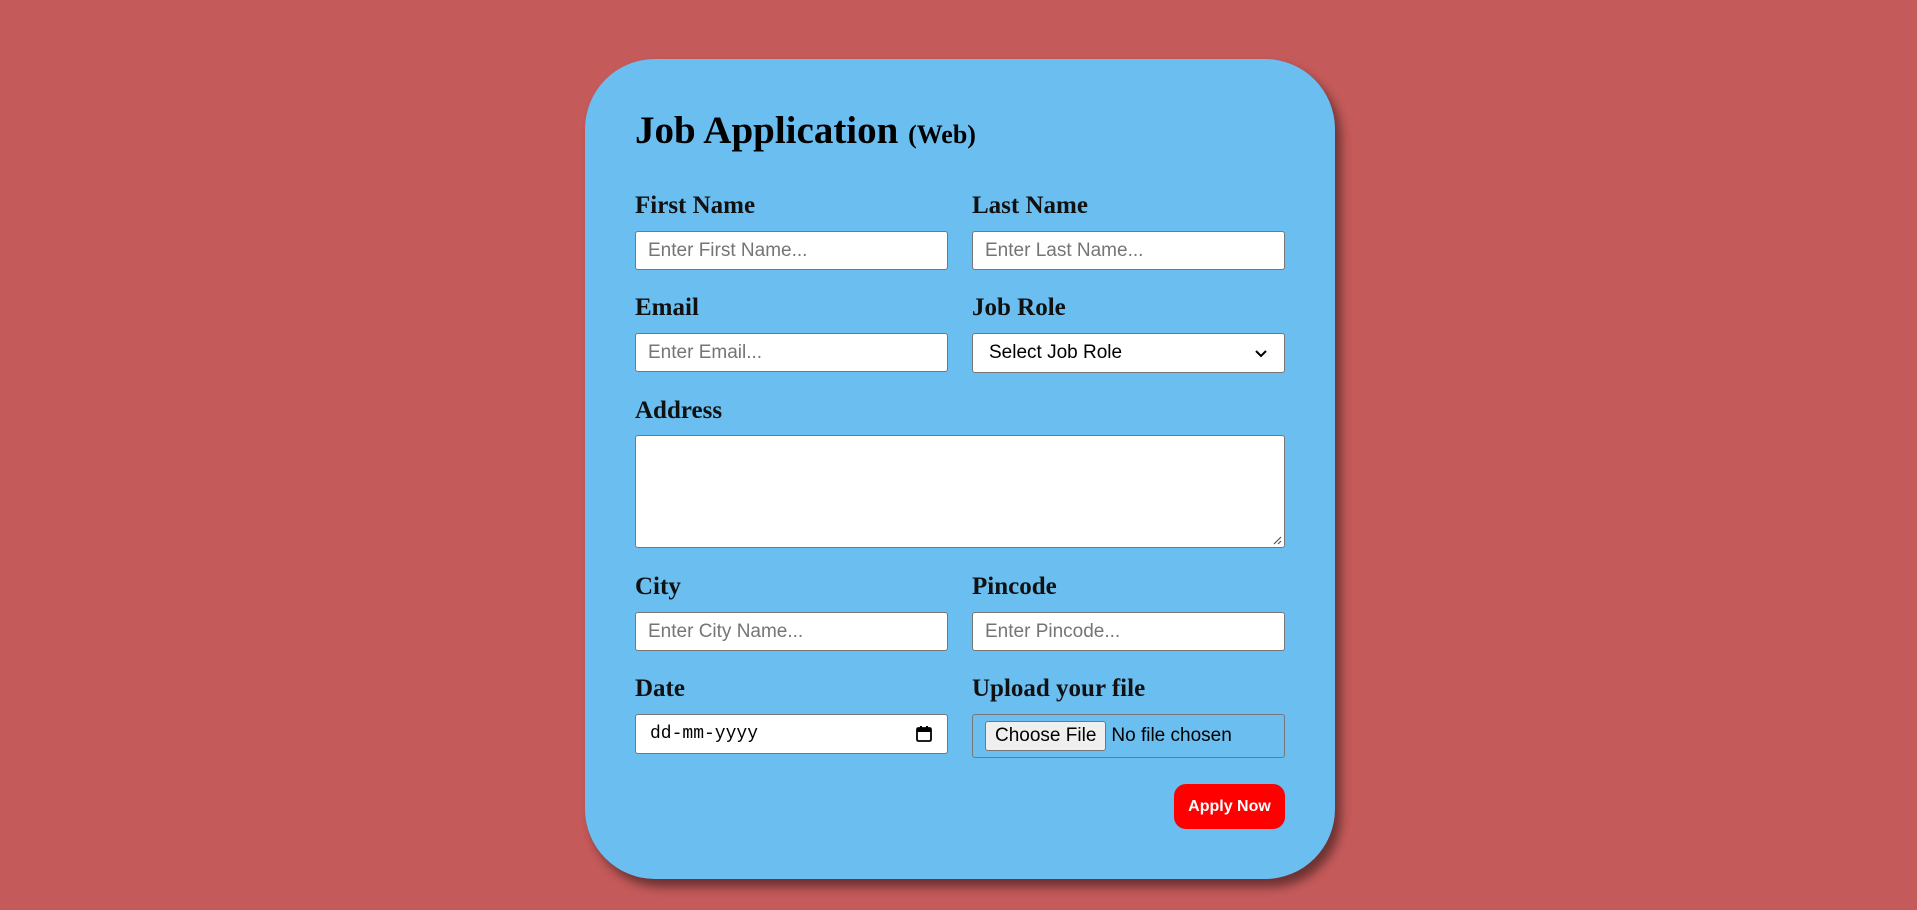  I want to click on job-role-selected-value: Select Job Role, so click(1056, 352).